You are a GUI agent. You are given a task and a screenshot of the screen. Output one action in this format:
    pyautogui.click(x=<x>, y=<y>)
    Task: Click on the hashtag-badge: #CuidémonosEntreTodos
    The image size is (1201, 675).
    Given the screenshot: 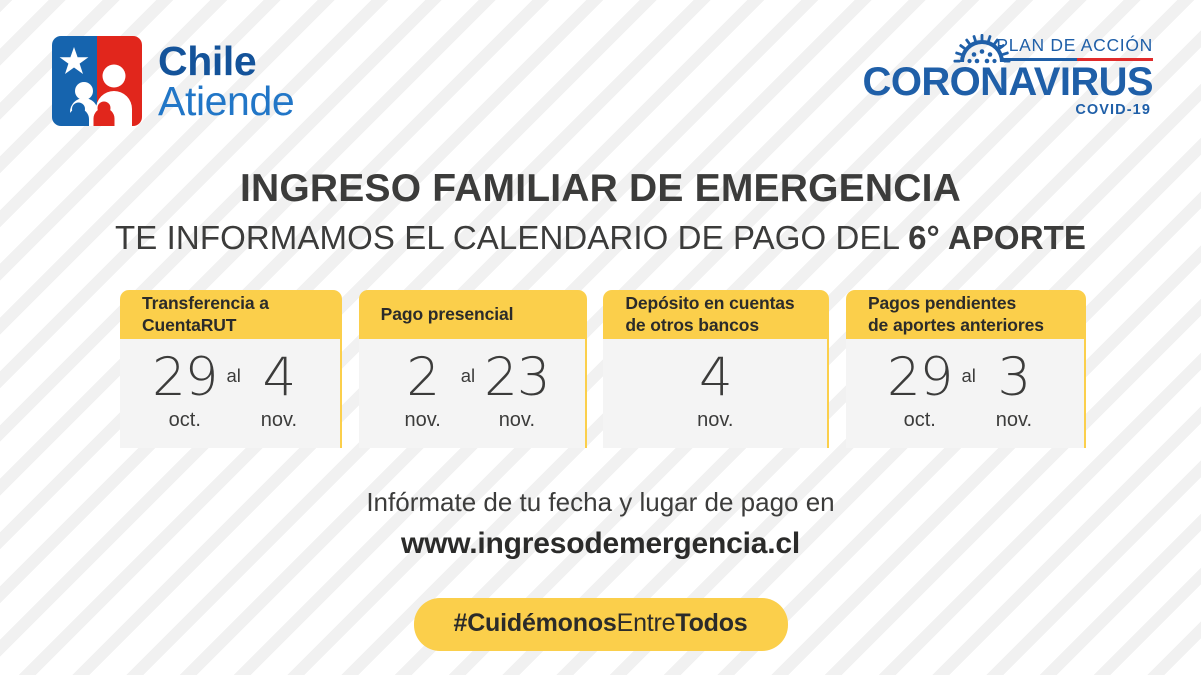 What is the action you would take?
    pyautogui.click(x=600, y=624)
    